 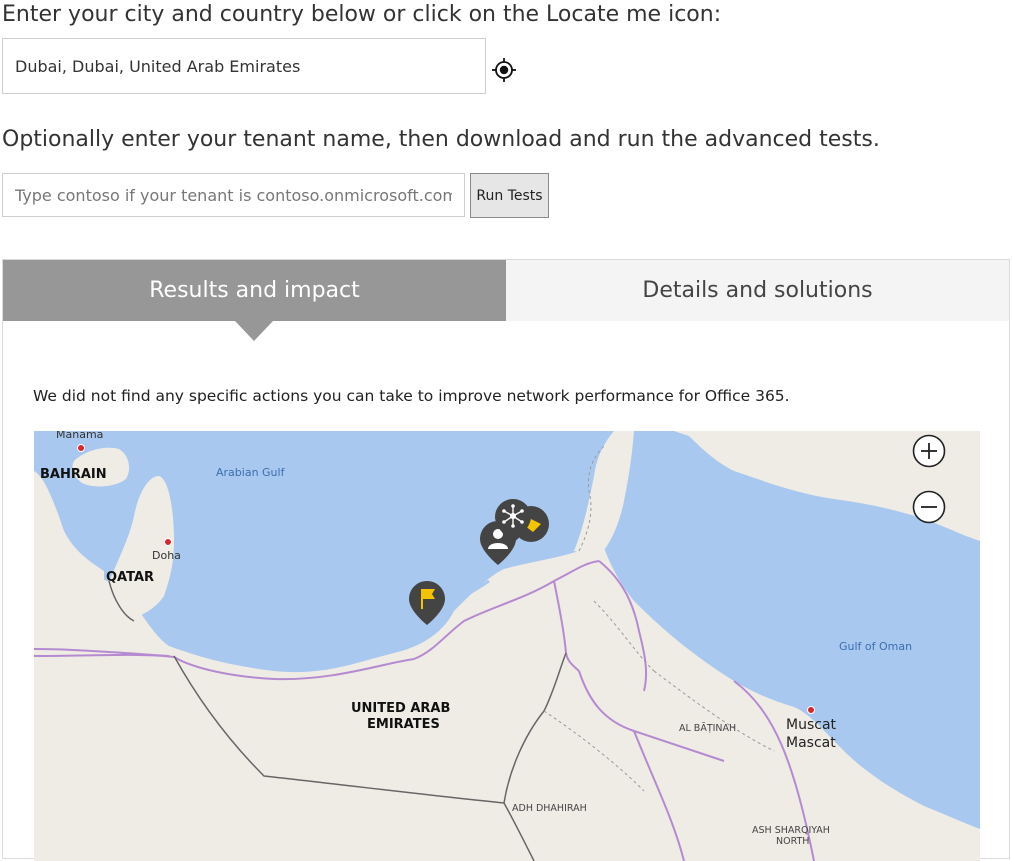 I want to click on plus-icon, so click(x=929, y=451).